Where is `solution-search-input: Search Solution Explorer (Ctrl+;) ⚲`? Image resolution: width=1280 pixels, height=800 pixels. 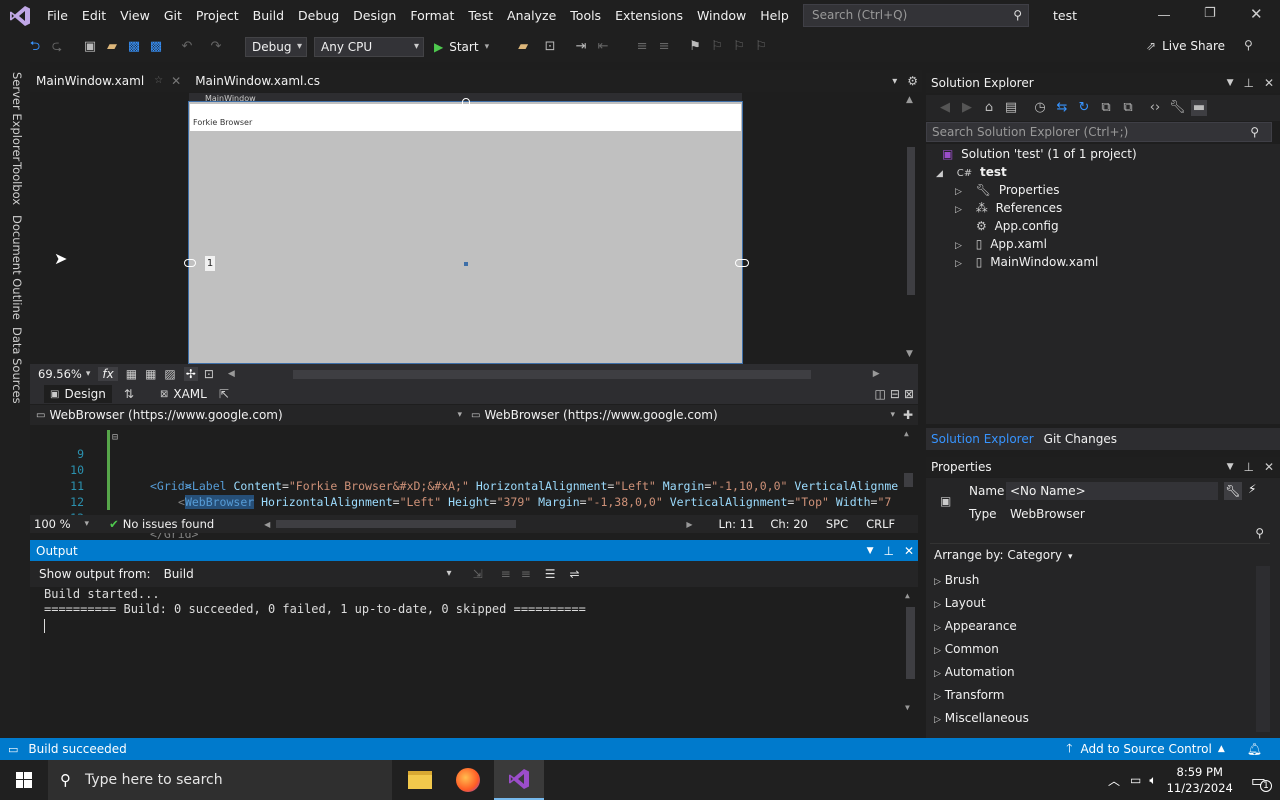 solution-search-input: Search Solution Explorer (Ctrl+;) ⚲ is located at coordinates (1099, 132).